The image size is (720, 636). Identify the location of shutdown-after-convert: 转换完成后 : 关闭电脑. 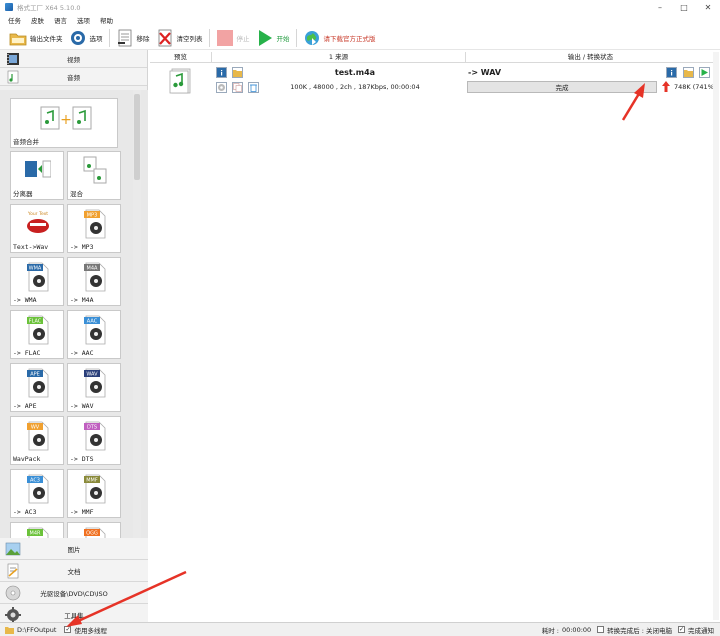
(634, 630).